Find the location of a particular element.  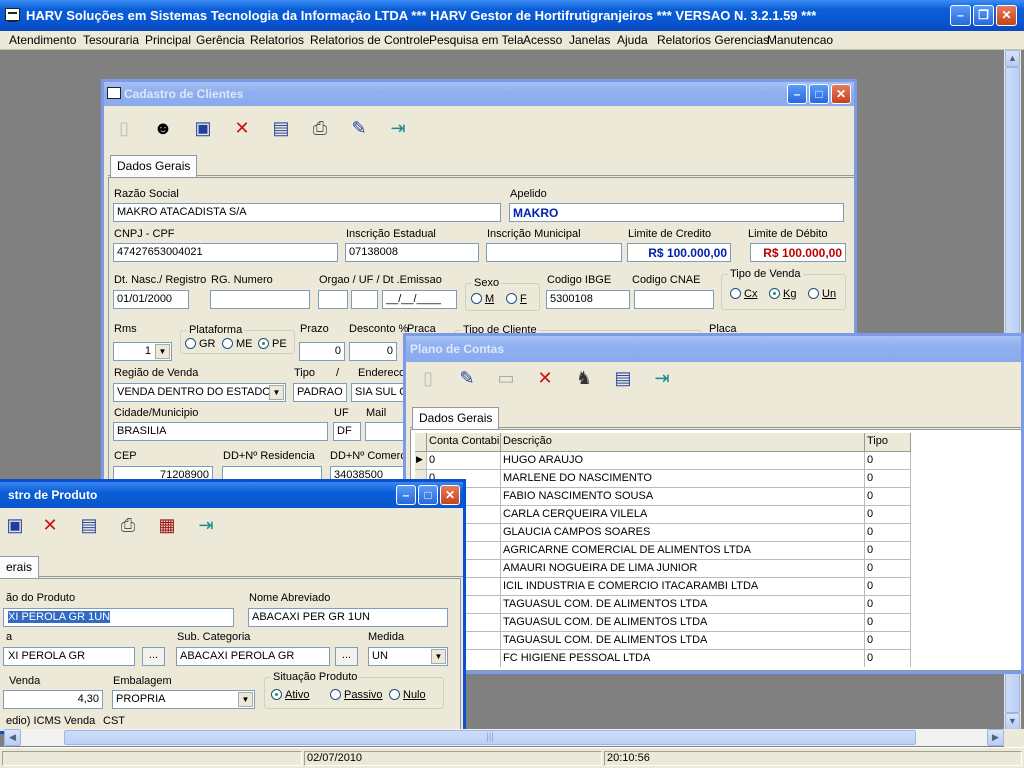

medida-select: UN ▼ is located at coordinates (408, 656).